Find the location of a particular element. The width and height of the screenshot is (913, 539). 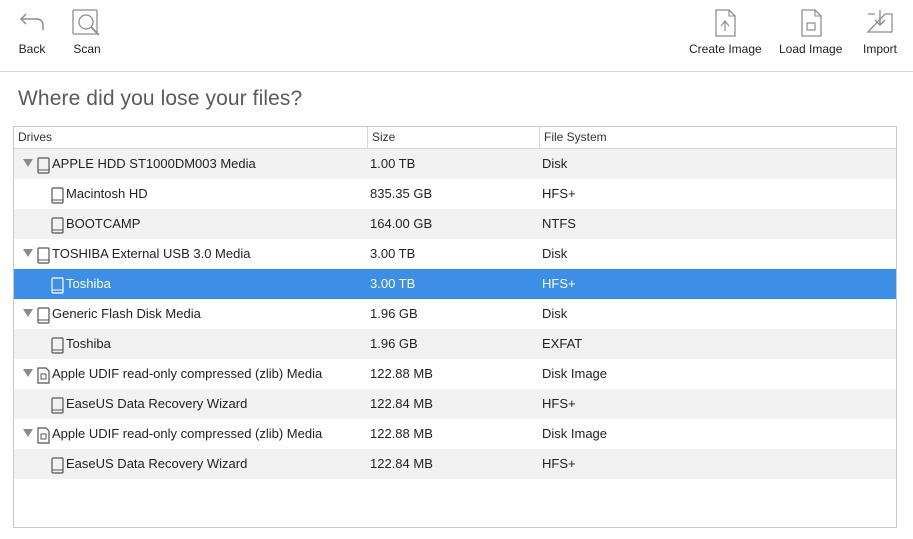

table-row: APPLE HDD ST1000DM003 Media 1.00 TB Disk is located at coordinates (455, 164).